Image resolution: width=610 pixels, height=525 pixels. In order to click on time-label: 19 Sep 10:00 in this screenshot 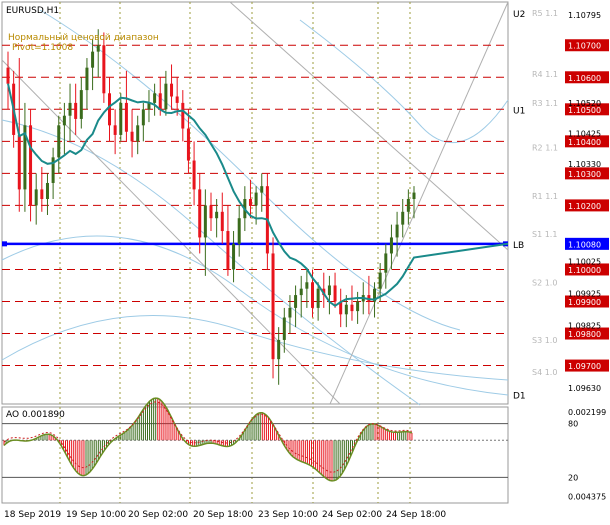, I will do `click(96, 515)`.